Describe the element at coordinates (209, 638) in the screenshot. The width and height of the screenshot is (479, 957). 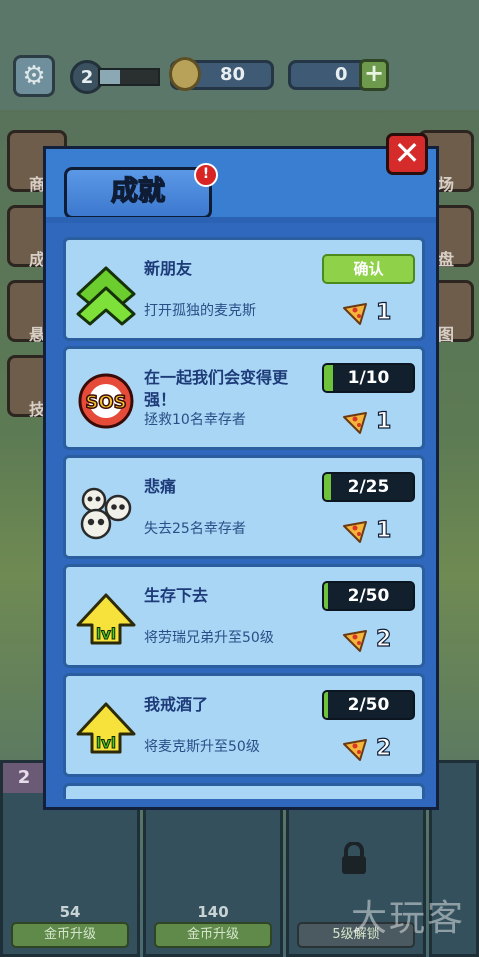
I see `achievement-description: 将劳瑞兄弟升至50级` at that location.